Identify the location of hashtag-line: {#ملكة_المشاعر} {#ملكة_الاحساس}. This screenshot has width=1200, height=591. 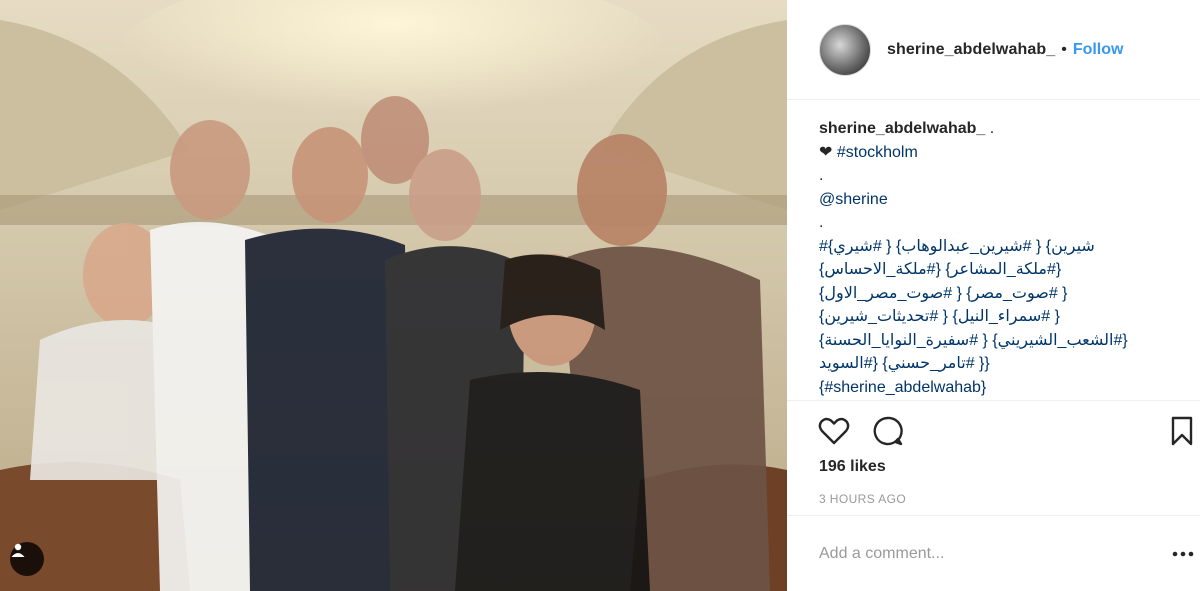
(1000, 270).